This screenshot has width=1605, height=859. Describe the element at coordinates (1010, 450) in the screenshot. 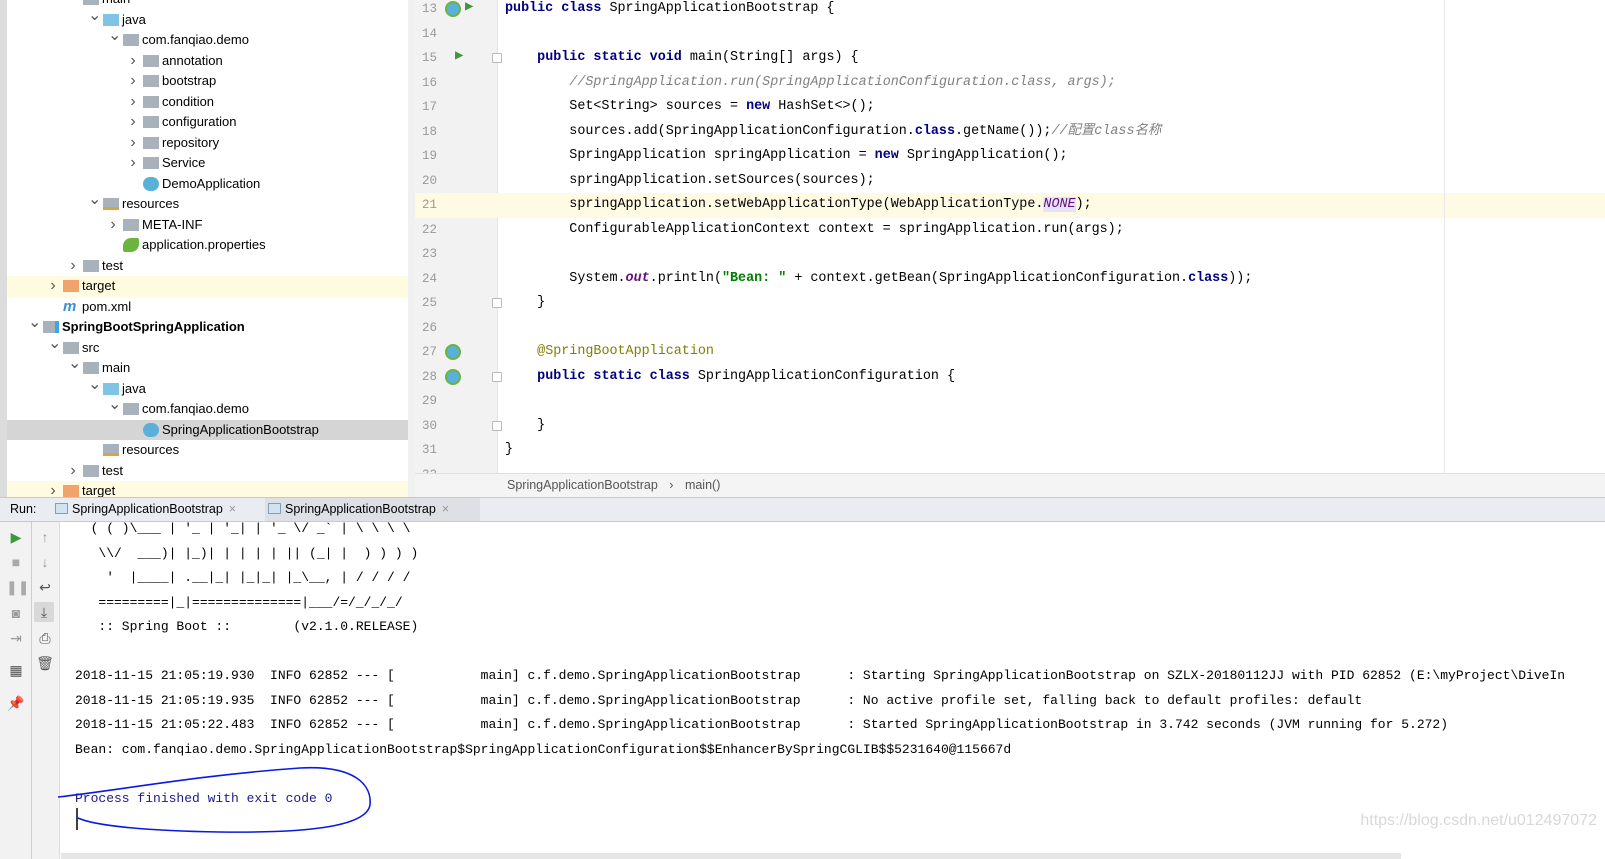

I see `code-line: 31}` at that location.